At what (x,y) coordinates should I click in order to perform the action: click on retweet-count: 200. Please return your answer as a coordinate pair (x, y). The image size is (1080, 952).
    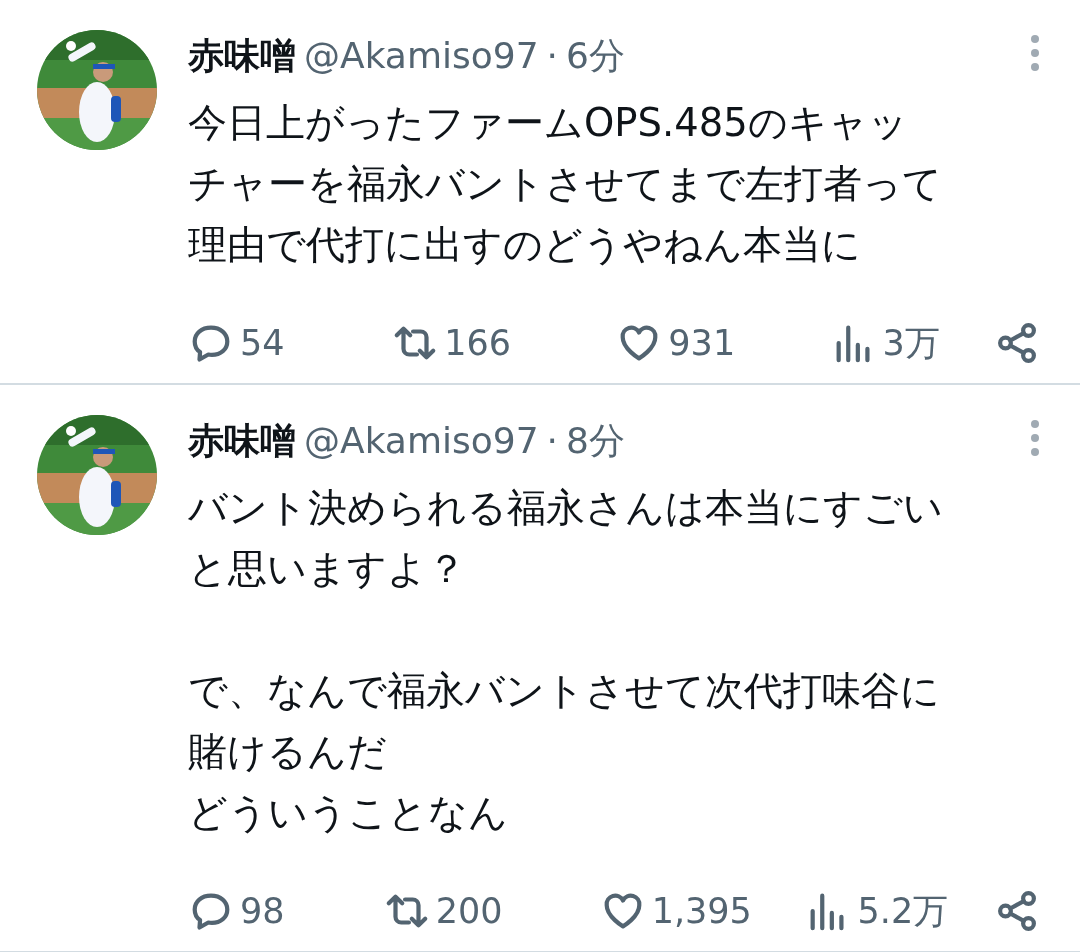
    Looking at the image, I should click on (469, 911).